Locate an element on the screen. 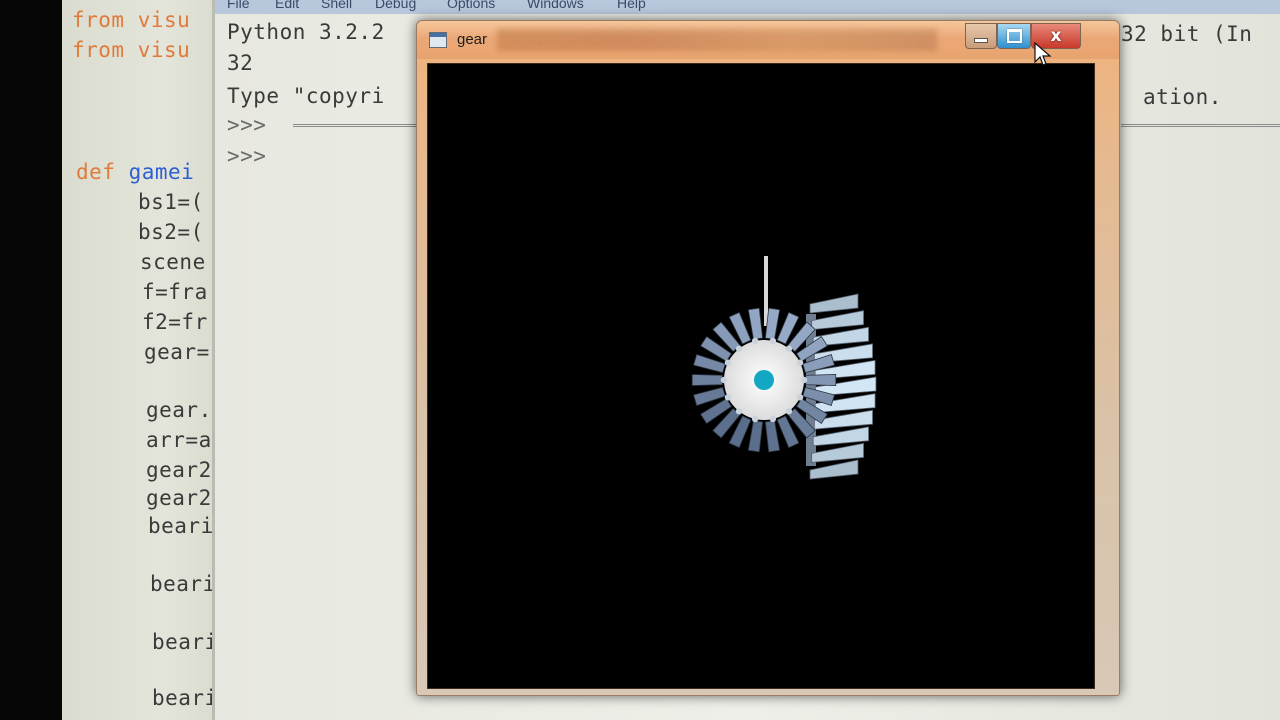 This screenshot has width=1280, height=720. restart-divider is located at coordinates (356, 125).